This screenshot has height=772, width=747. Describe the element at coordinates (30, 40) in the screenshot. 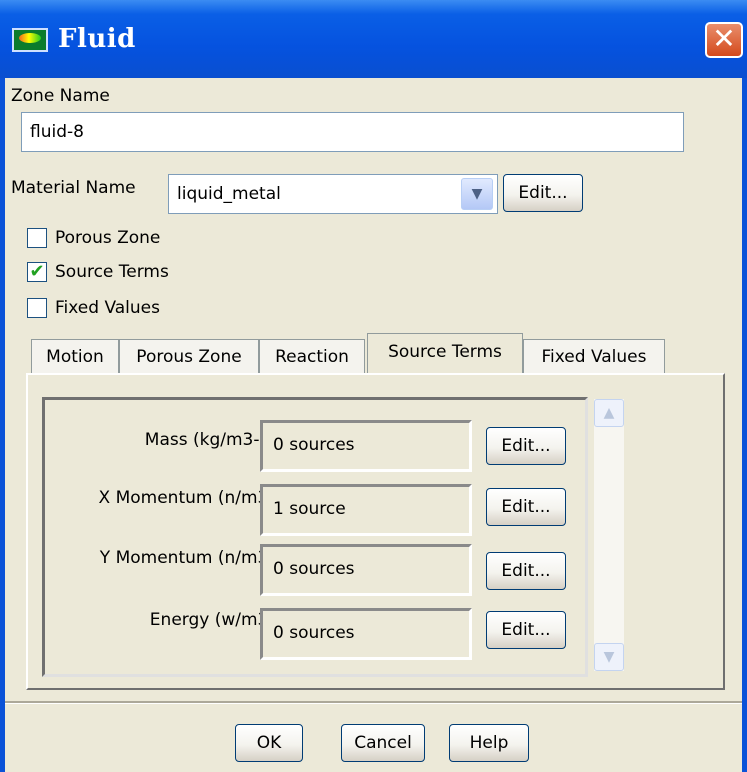

I see `fluent-app-icon` at that location.